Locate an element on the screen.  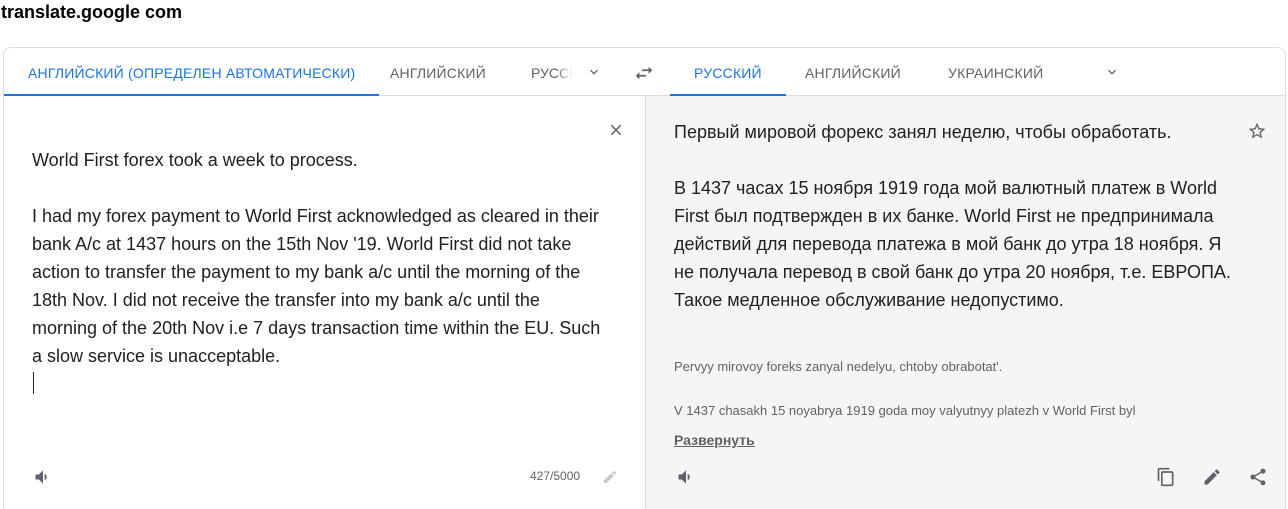
tab-source-detected: АНГЛИЙСКИЙ (ОПРЕДЕЛЕН АВТОМАТИЧЕСКИ) is located at coordinates (192, 72).